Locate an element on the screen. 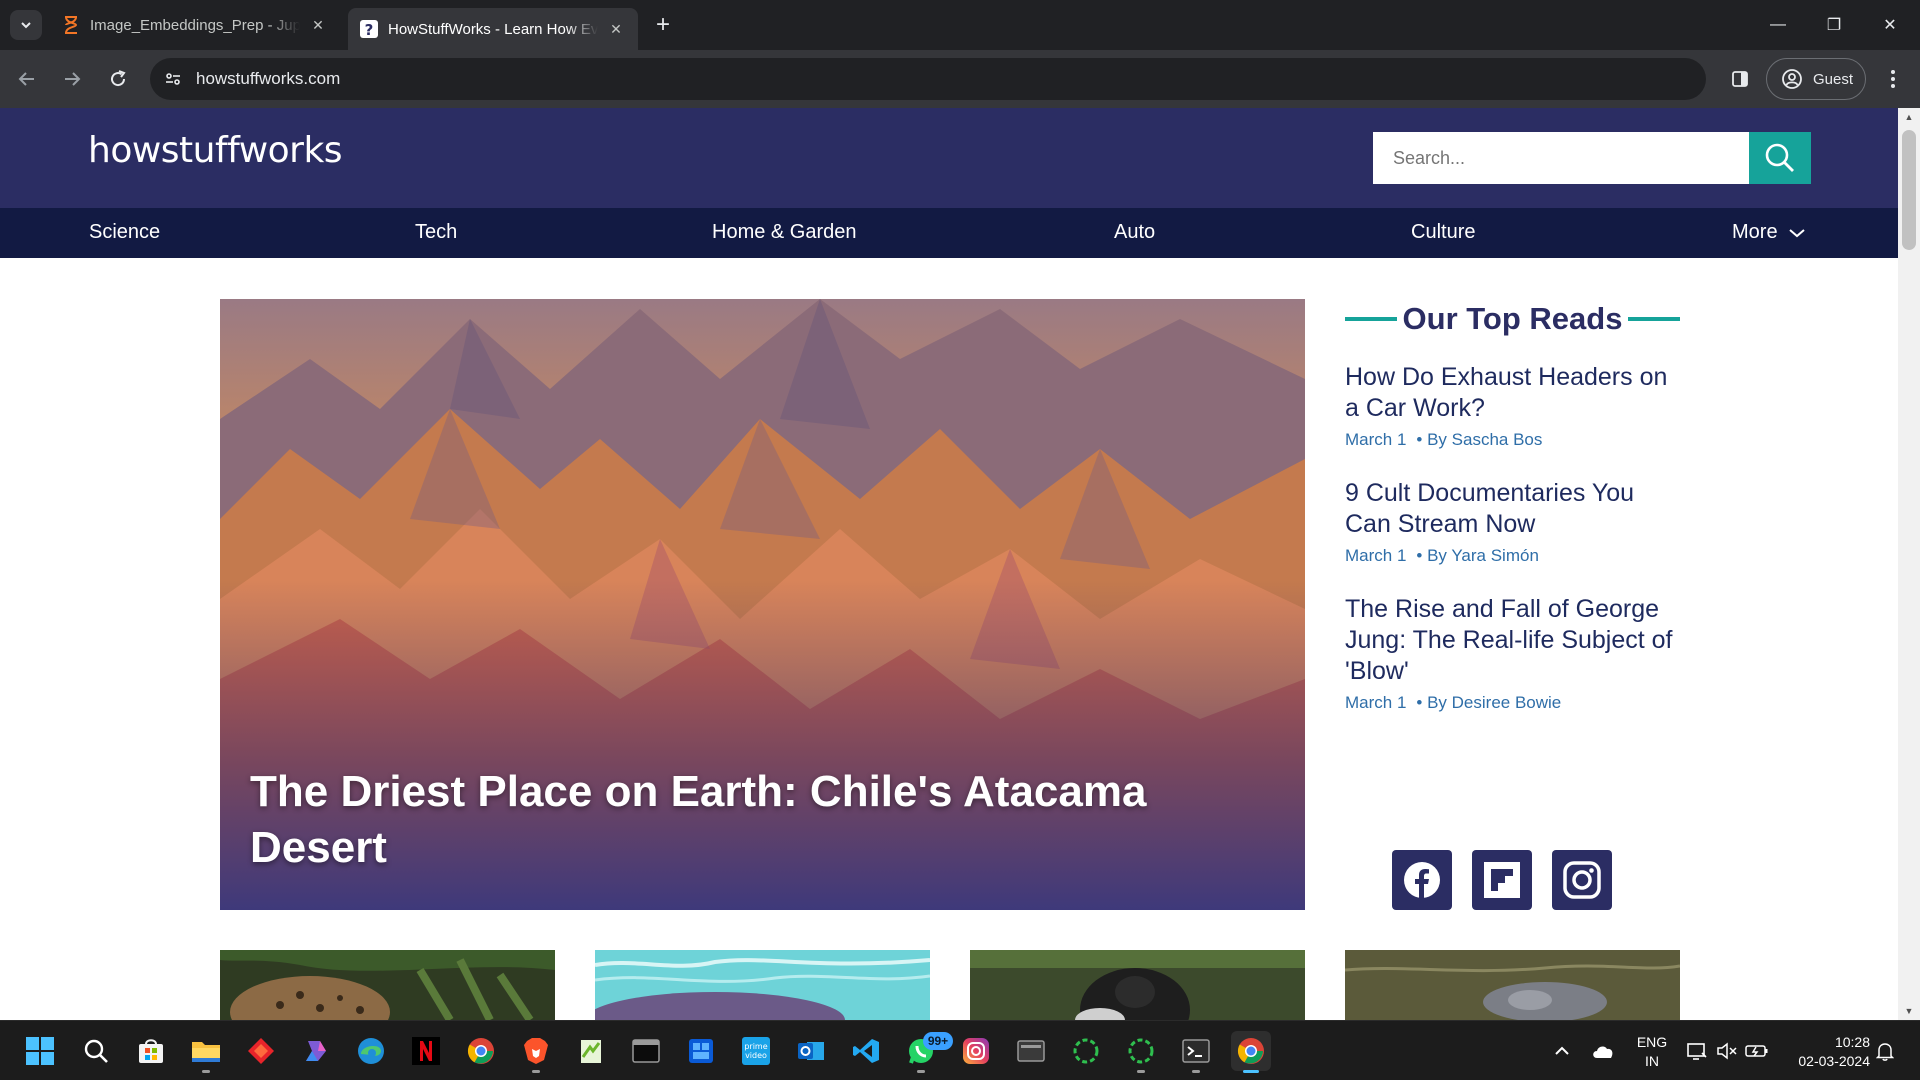 The width and height of the screenshot is (1920, 1080). site-search-input is located at coordinates (1561, 158).